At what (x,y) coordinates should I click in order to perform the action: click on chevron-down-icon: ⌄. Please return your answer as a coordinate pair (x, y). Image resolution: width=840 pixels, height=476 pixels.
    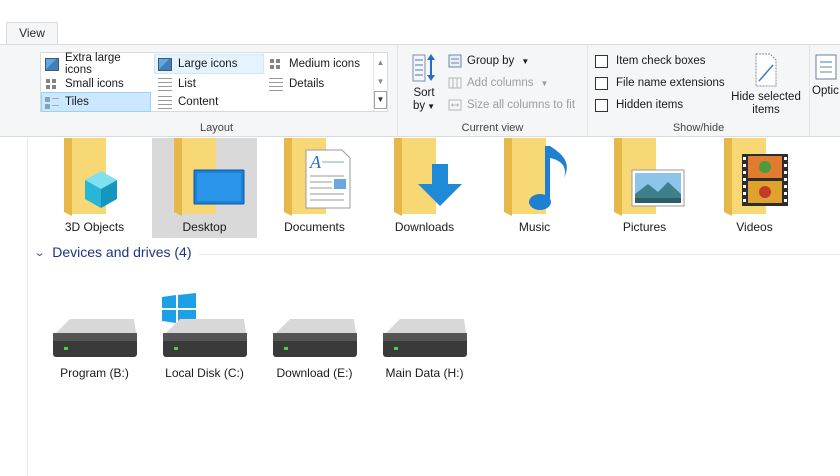
    Looking at the image, I should click on (40, 252).